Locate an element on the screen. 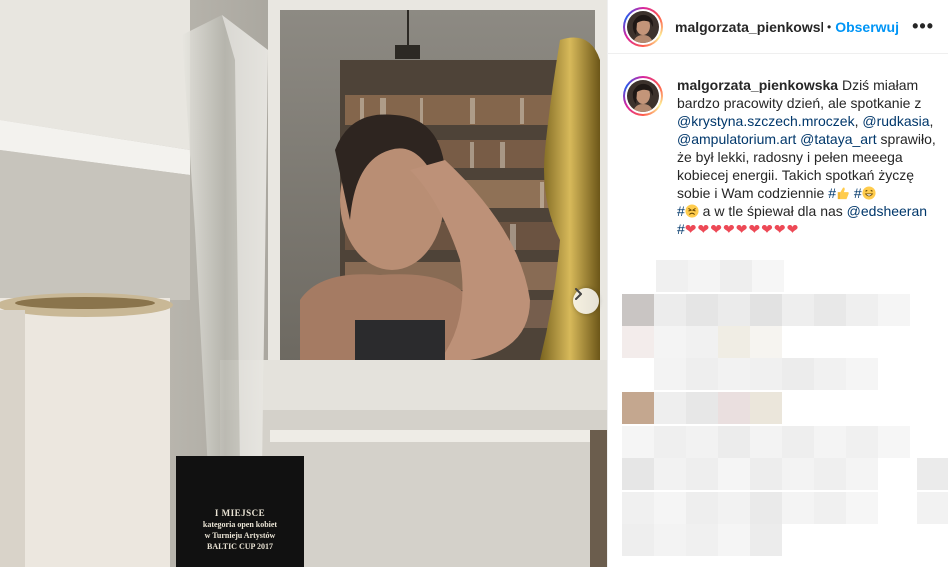  plaque-line-2: kategoria open kobiet is located at coordinates (240, 524).